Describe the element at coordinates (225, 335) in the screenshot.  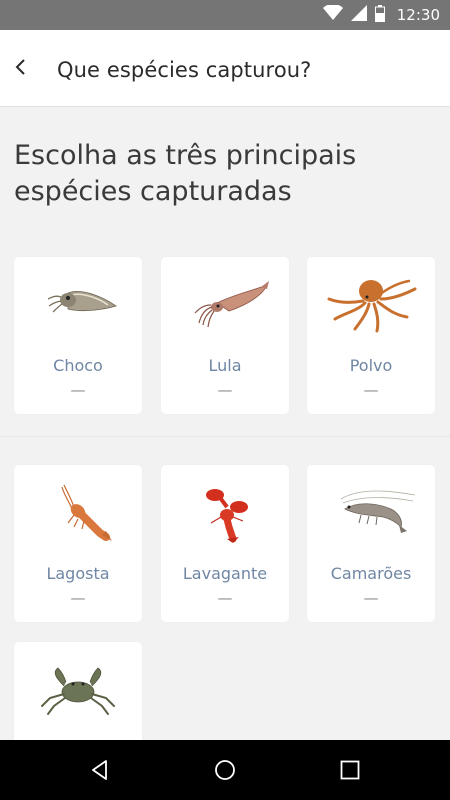
I see `species-card-lula: Lula —` at that location.